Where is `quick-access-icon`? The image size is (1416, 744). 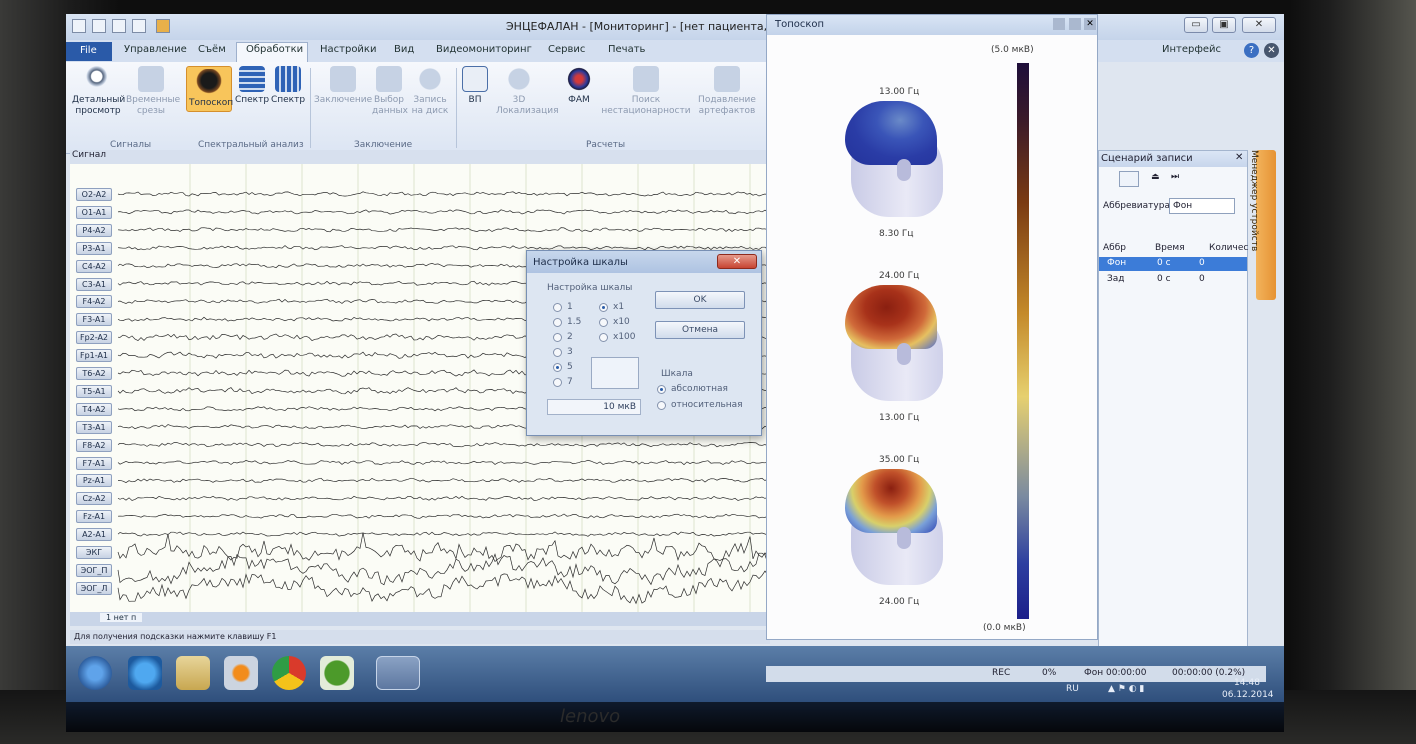 quick-access-icon is located at coordinates (163, 26).